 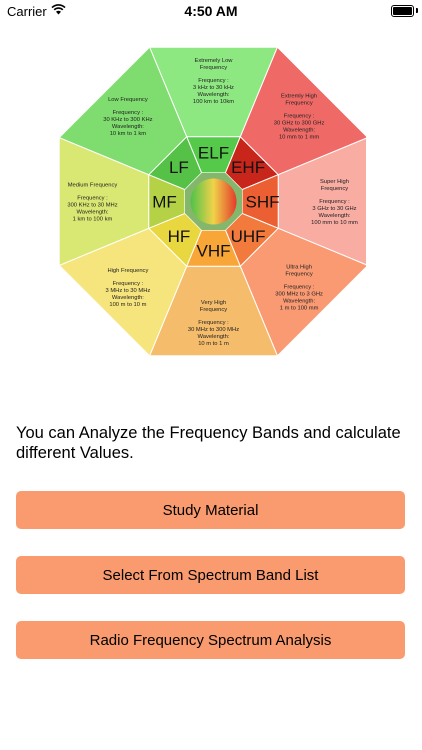 I want to click on band-name-uhf-1: Frequency, so click(x=298, y=275).